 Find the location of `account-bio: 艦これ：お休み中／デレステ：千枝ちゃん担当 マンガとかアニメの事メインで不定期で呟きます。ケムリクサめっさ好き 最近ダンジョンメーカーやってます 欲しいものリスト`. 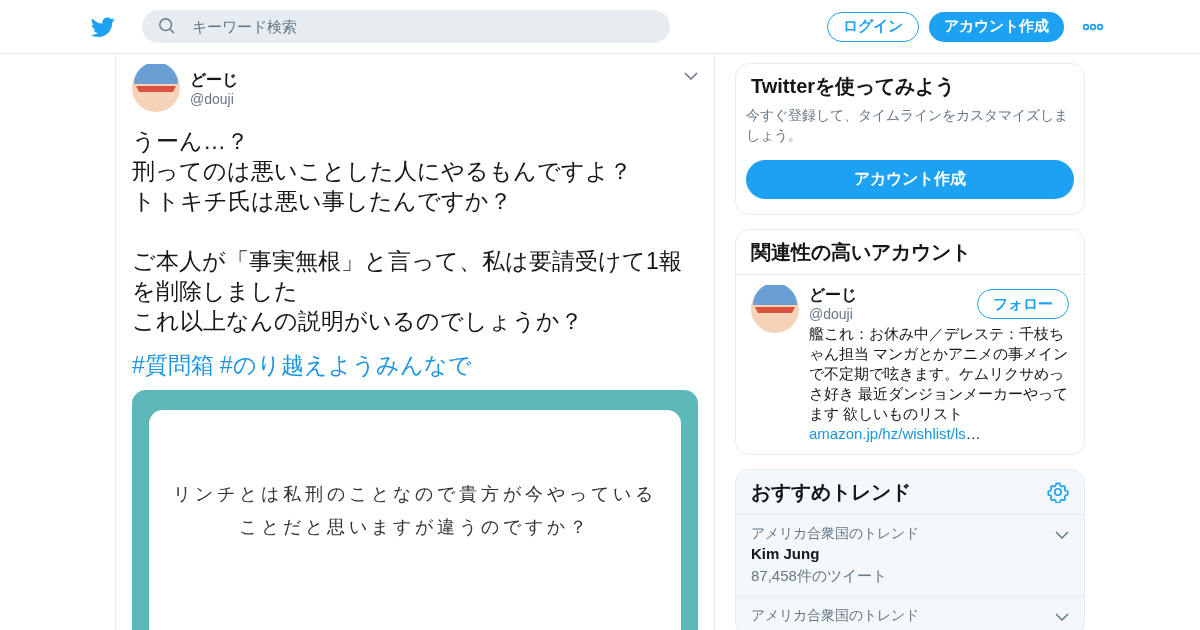

account-bio: 艦これ：お休み中／デレステ：千枝ちゃん担当 マンガとかアニメの事メインで不定期で呟きます。ケムリクサめっさ好き 最近ダンジョンメーカーやってます 欲しいものリスト is located at coordinates (939, 374).